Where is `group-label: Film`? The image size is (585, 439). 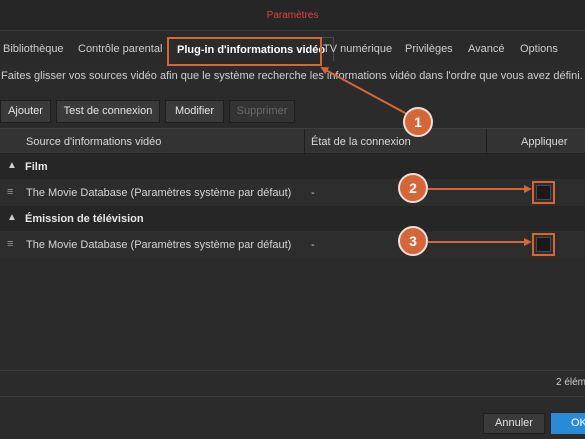
group-label: Film is located at coordinates (36, 167).